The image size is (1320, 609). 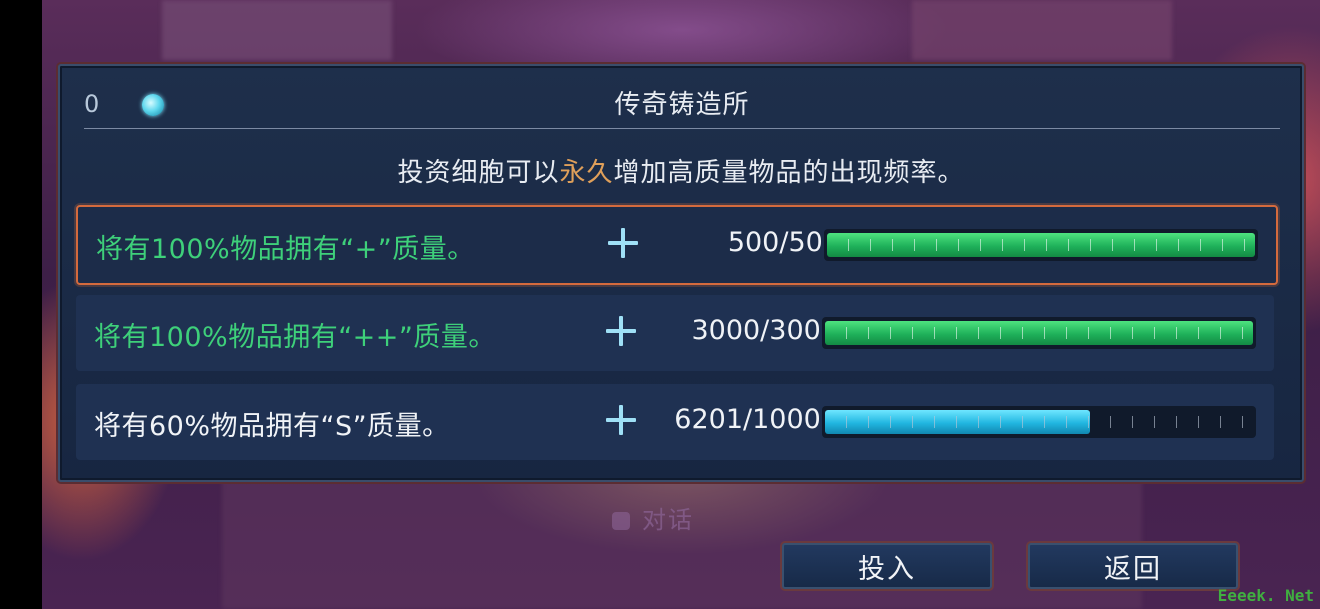 What do you see at coordinates (677, 245) in the screenshot?
I see `upgrade-row: 将有100%物品拥有“+”质量。 500/500` at bounding box center [677, 245].